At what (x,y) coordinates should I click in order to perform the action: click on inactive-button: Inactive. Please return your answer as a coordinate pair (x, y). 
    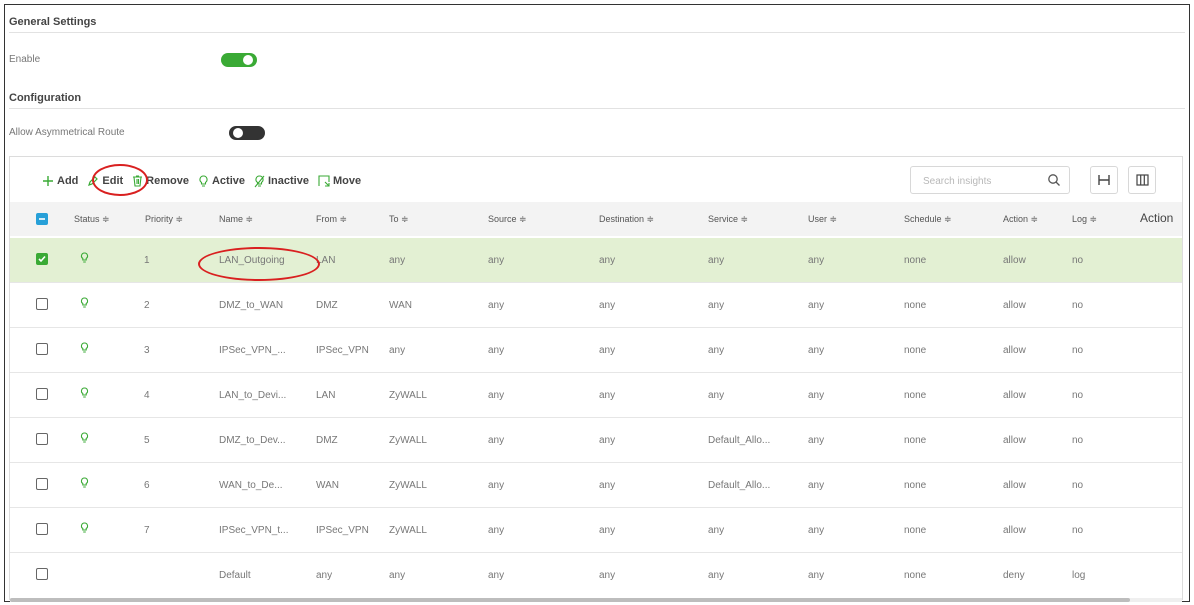
    Looking at the image, I should click on (281, 181).